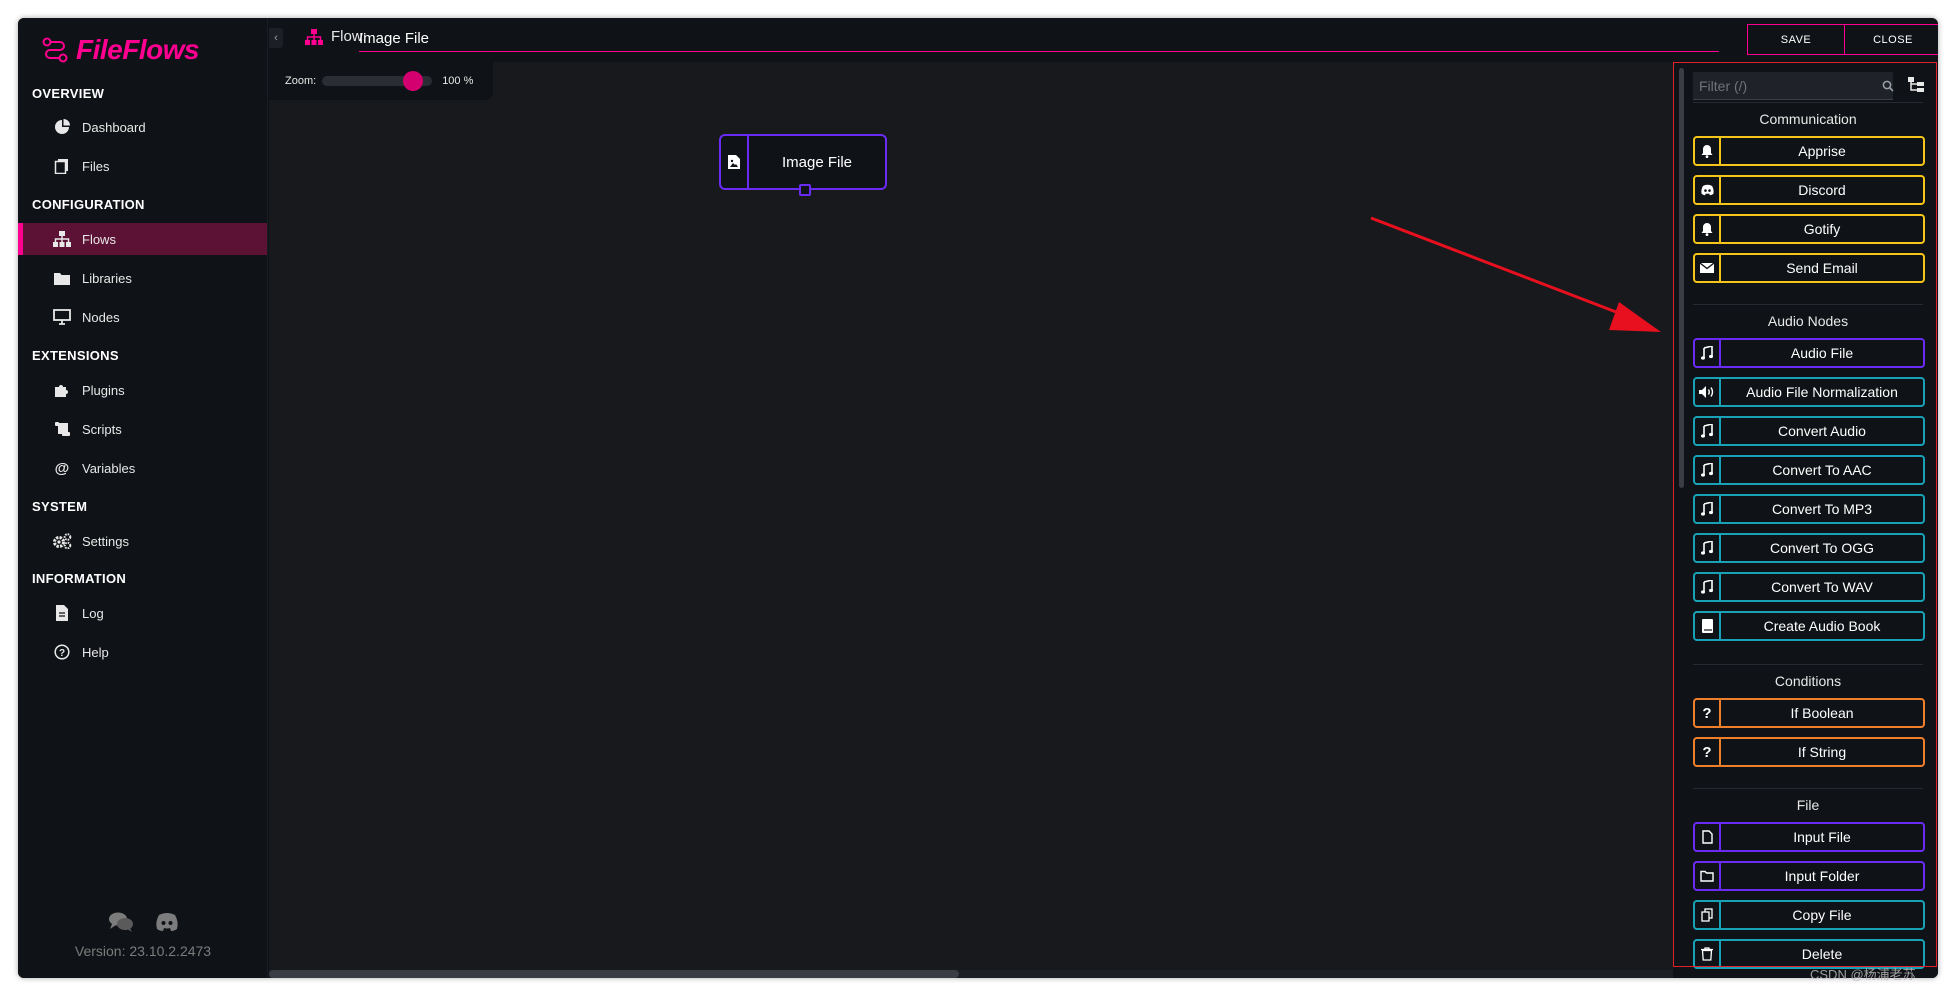 This screenshot has width=1955, height=996. I want to click on element-input-folder: Input Folder, so click(1809, 876).